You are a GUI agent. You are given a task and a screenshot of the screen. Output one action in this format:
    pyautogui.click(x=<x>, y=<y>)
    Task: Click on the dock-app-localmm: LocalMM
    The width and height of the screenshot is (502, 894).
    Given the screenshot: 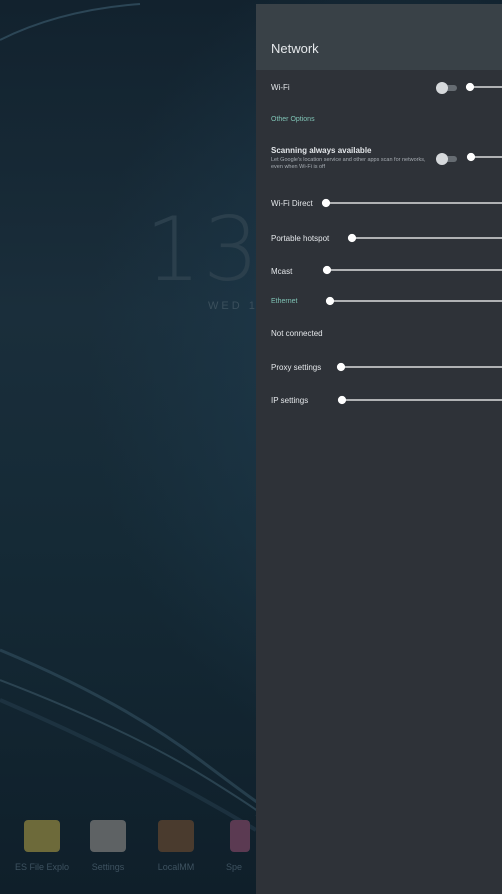 What is the action you would take?
    pyautogui.click(x=176, y=846)
    